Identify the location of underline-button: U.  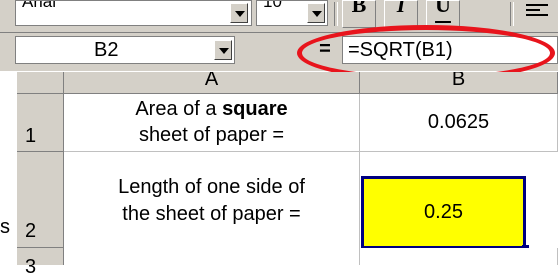
(443, 14).